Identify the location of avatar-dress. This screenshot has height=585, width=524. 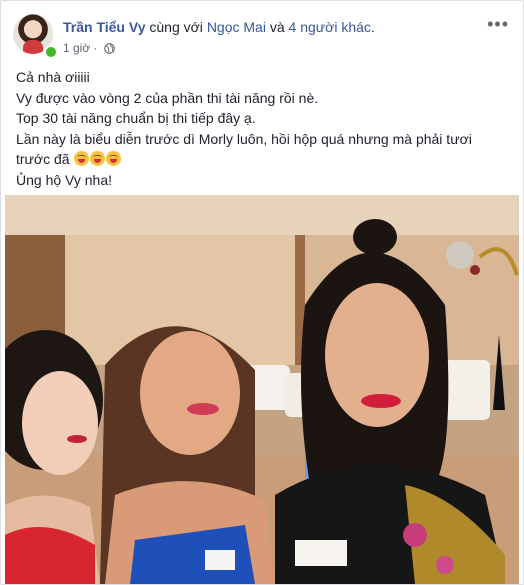
(33, 47).